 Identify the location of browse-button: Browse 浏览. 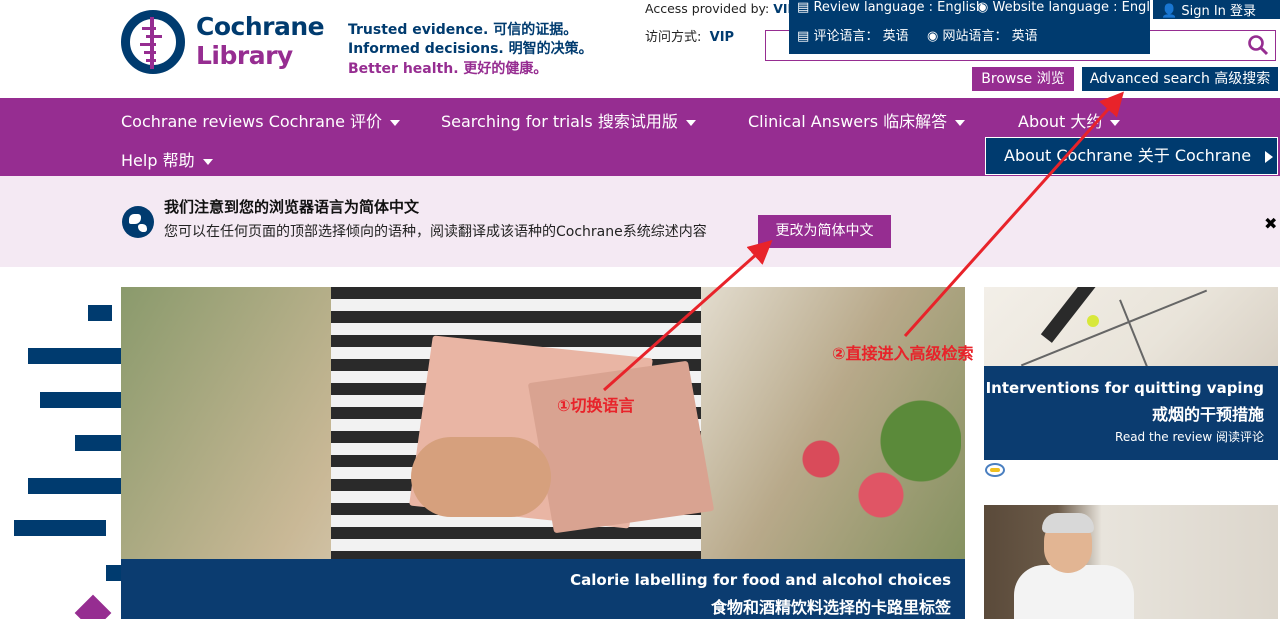
(1023, 79).